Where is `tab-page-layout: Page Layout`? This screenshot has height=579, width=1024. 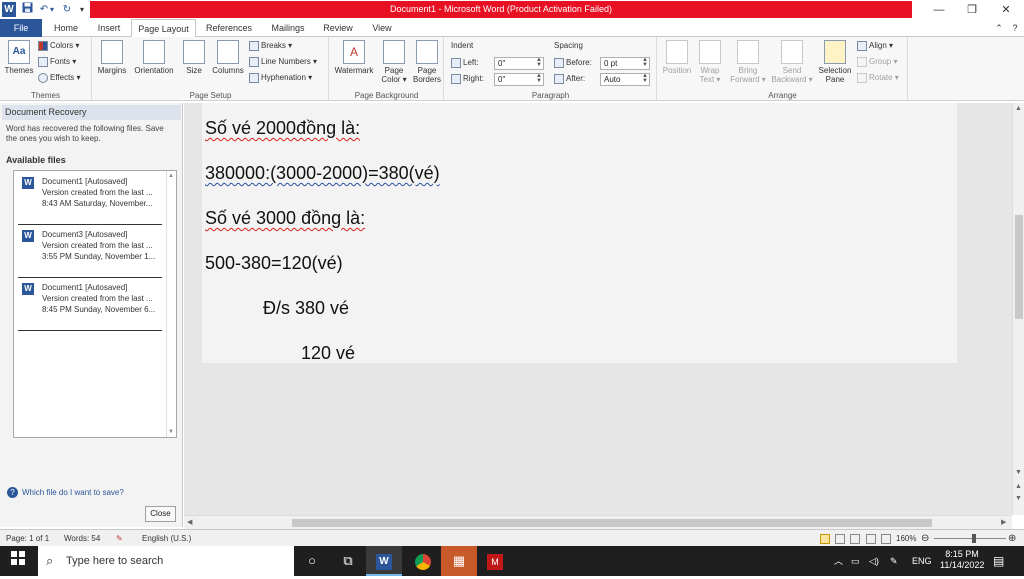
tab-page-layout: Page Layout is located at coordinates (163, 28).